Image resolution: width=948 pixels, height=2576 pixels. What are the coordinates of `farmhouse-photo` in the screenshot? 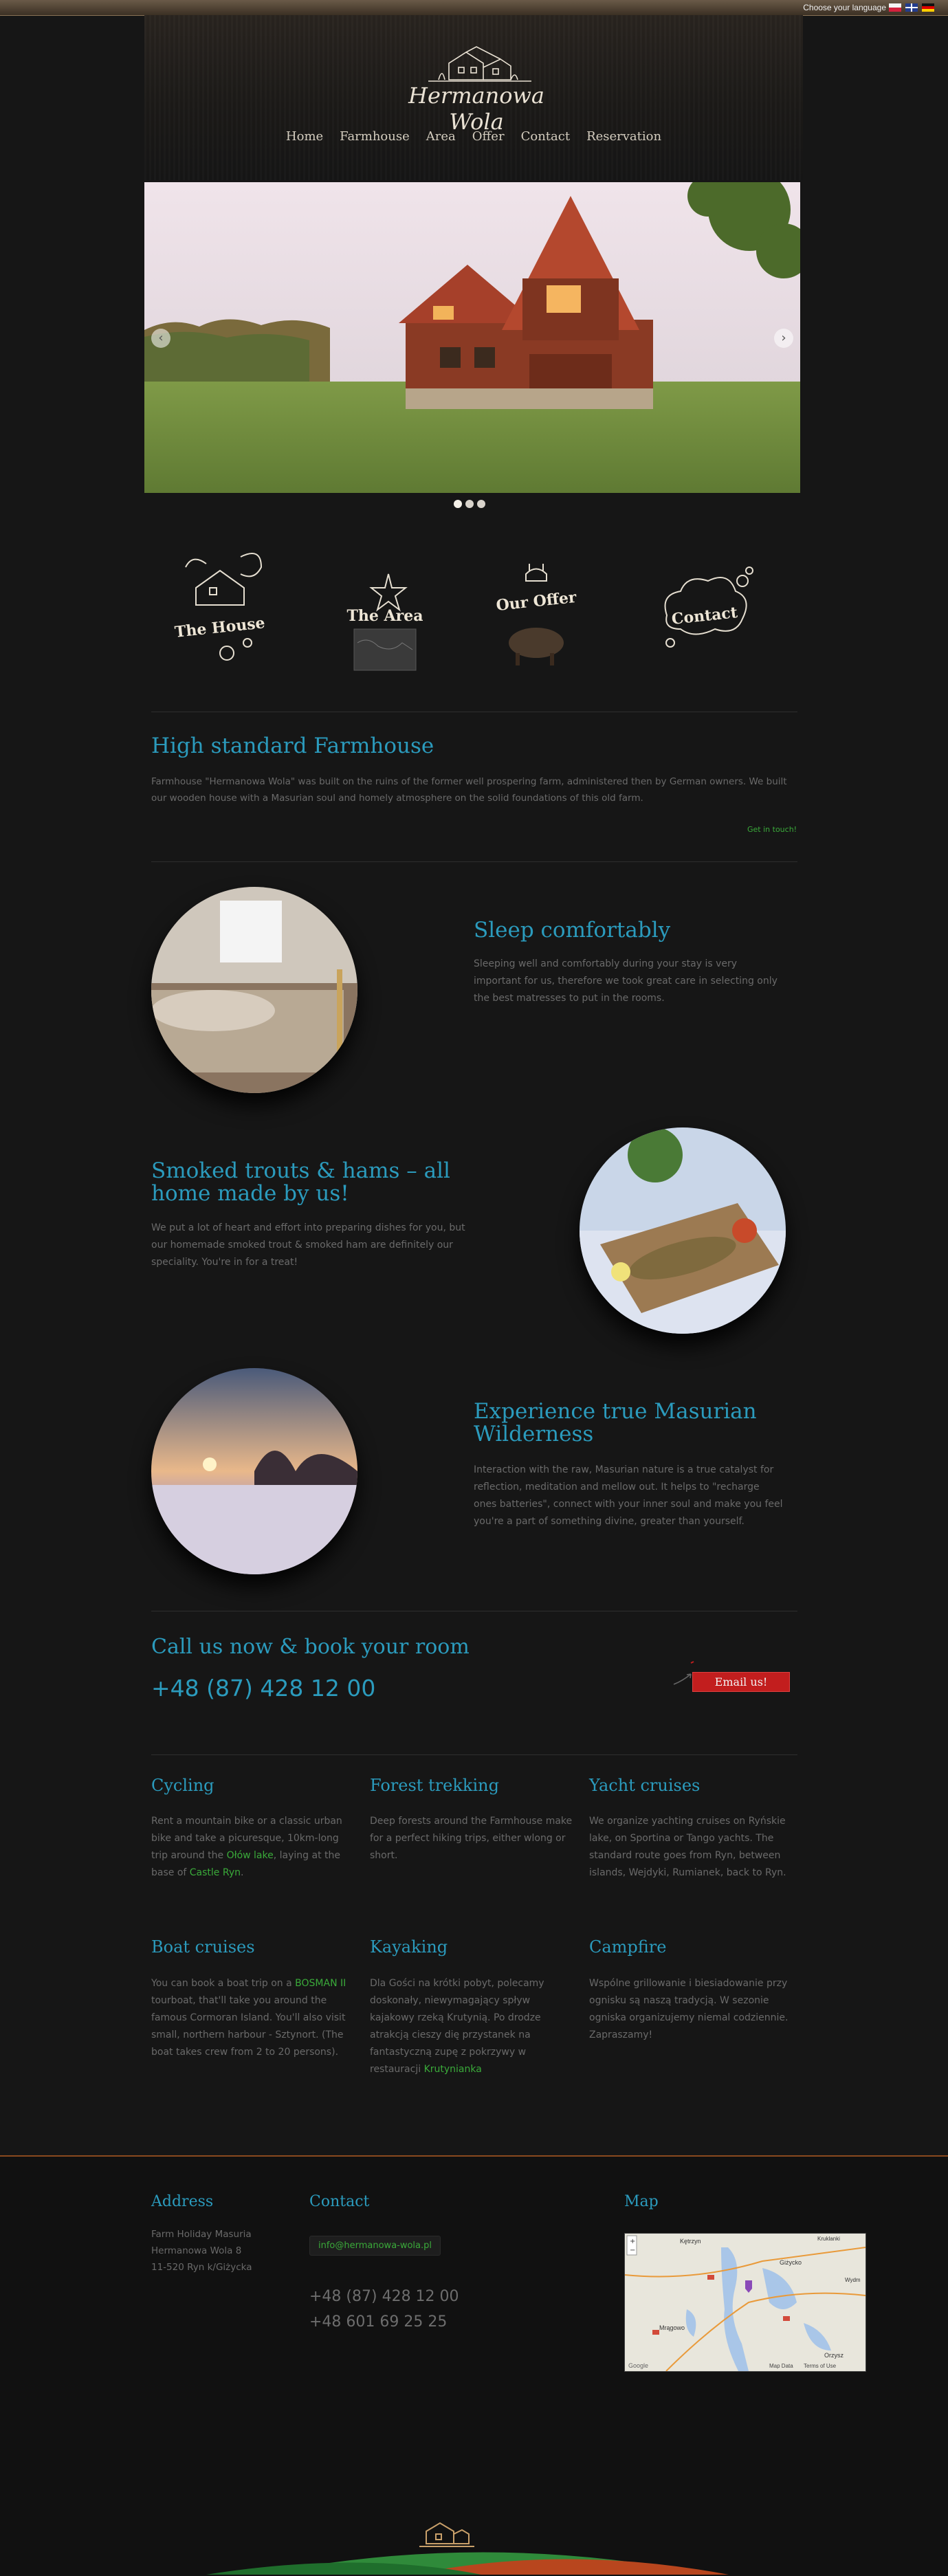 It's located at (472, 337).